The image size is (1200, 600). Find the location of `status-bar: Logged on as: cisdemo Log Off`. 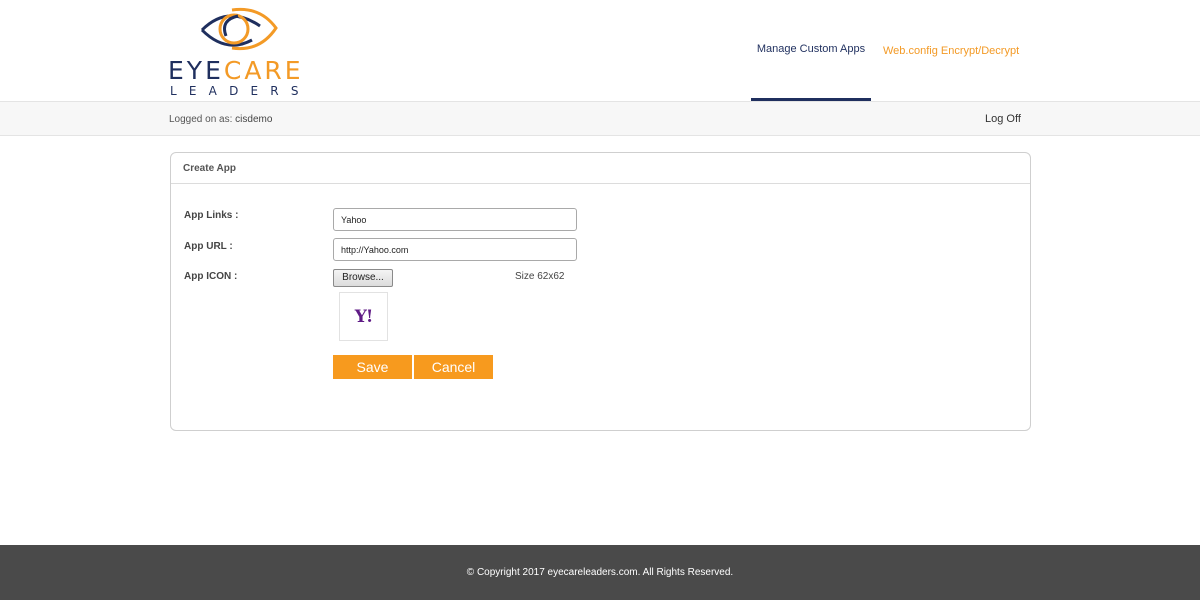

status-bar: Logged on as: cisdemo Log Off is located at coordinates (600, 118).